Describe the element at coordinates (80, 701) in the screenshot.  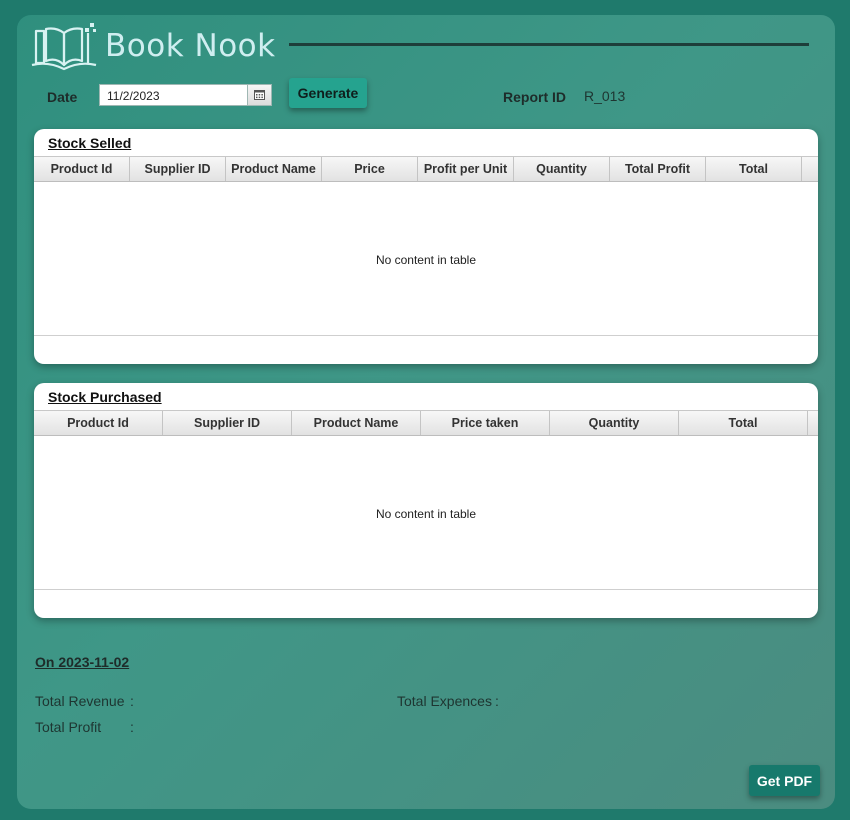
I see `total-revenue-label: Total Revenue` at that location.